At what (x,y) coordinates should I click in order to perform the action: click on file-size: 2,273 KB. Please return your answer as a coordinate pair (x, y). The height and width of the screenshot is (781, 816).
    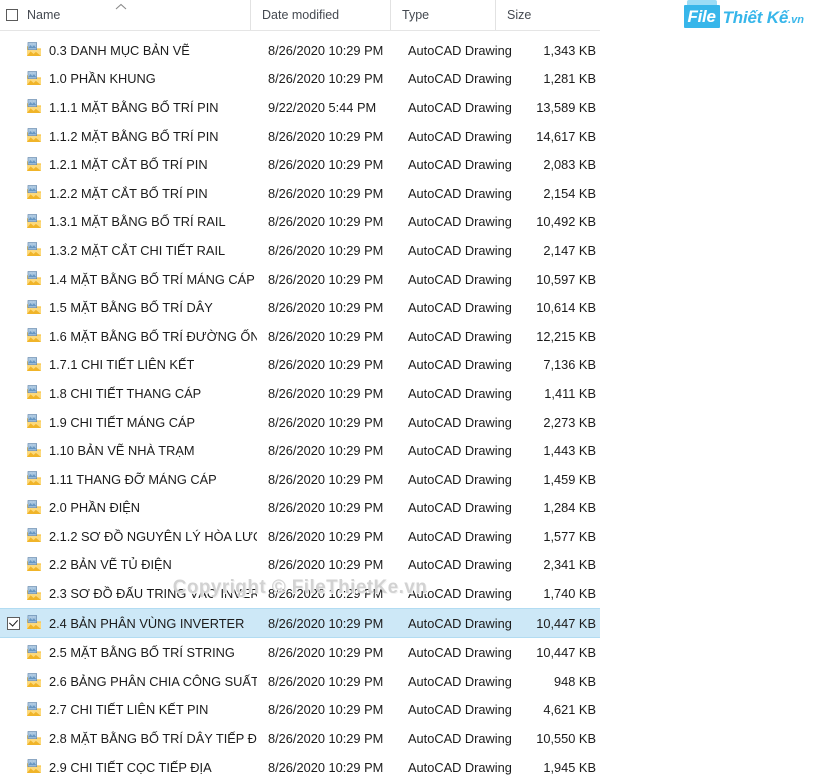
    Looking at the image, I should click on (569, 422).